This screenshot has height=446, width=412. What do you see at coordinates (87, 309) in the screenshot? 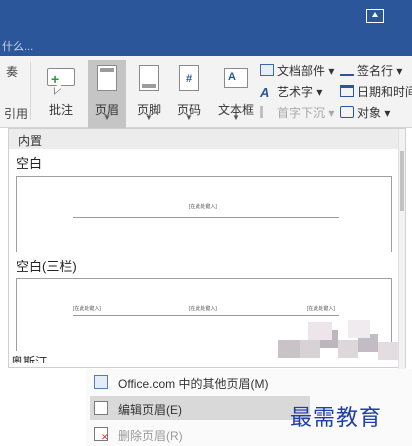
I see `header-placeholder-left: [在此处键入]` at bounding box center [87, 309].